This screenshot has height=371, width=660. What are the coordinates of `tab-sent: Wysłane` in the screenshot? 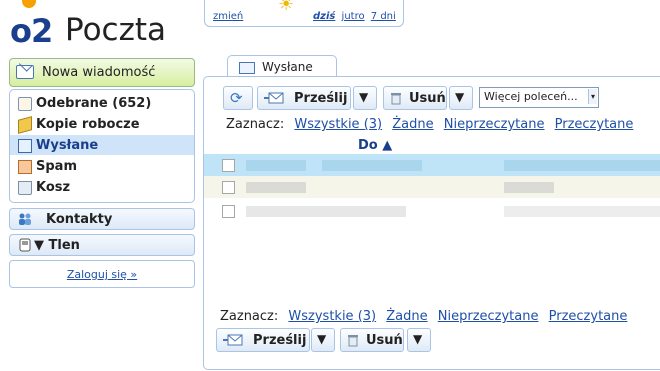 It's located at (282, 66).